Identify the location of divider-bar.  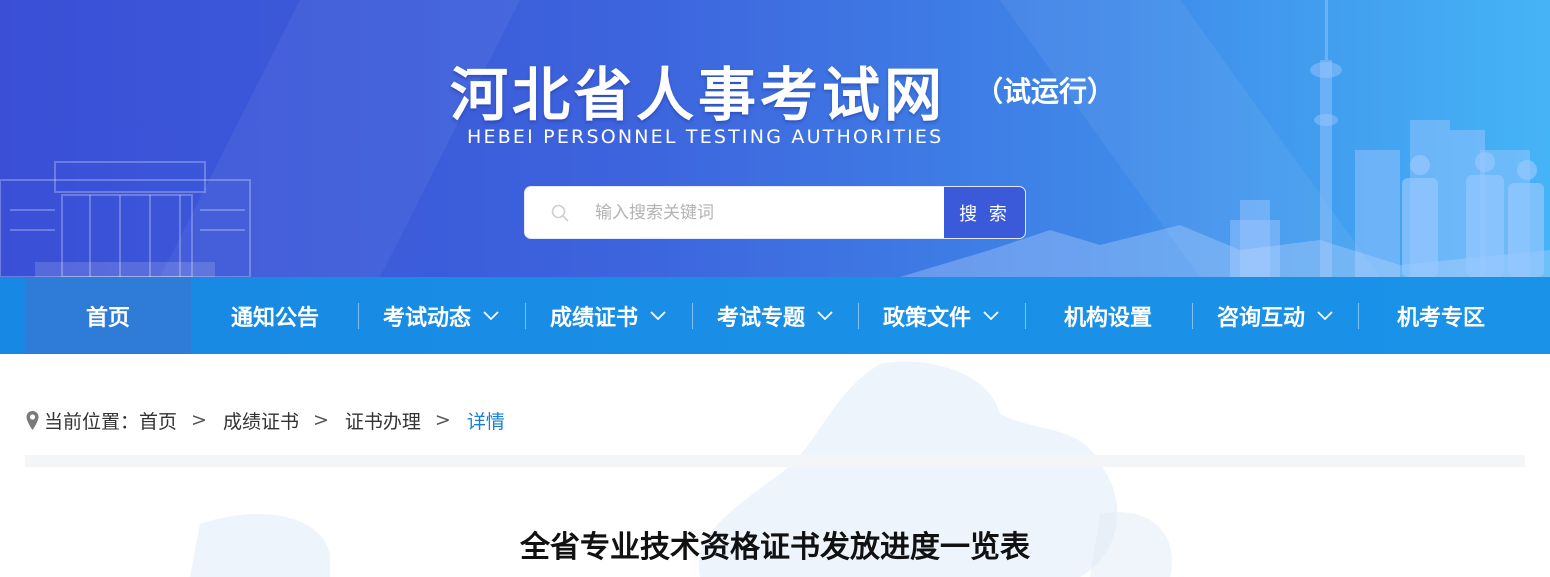
(775, 461).